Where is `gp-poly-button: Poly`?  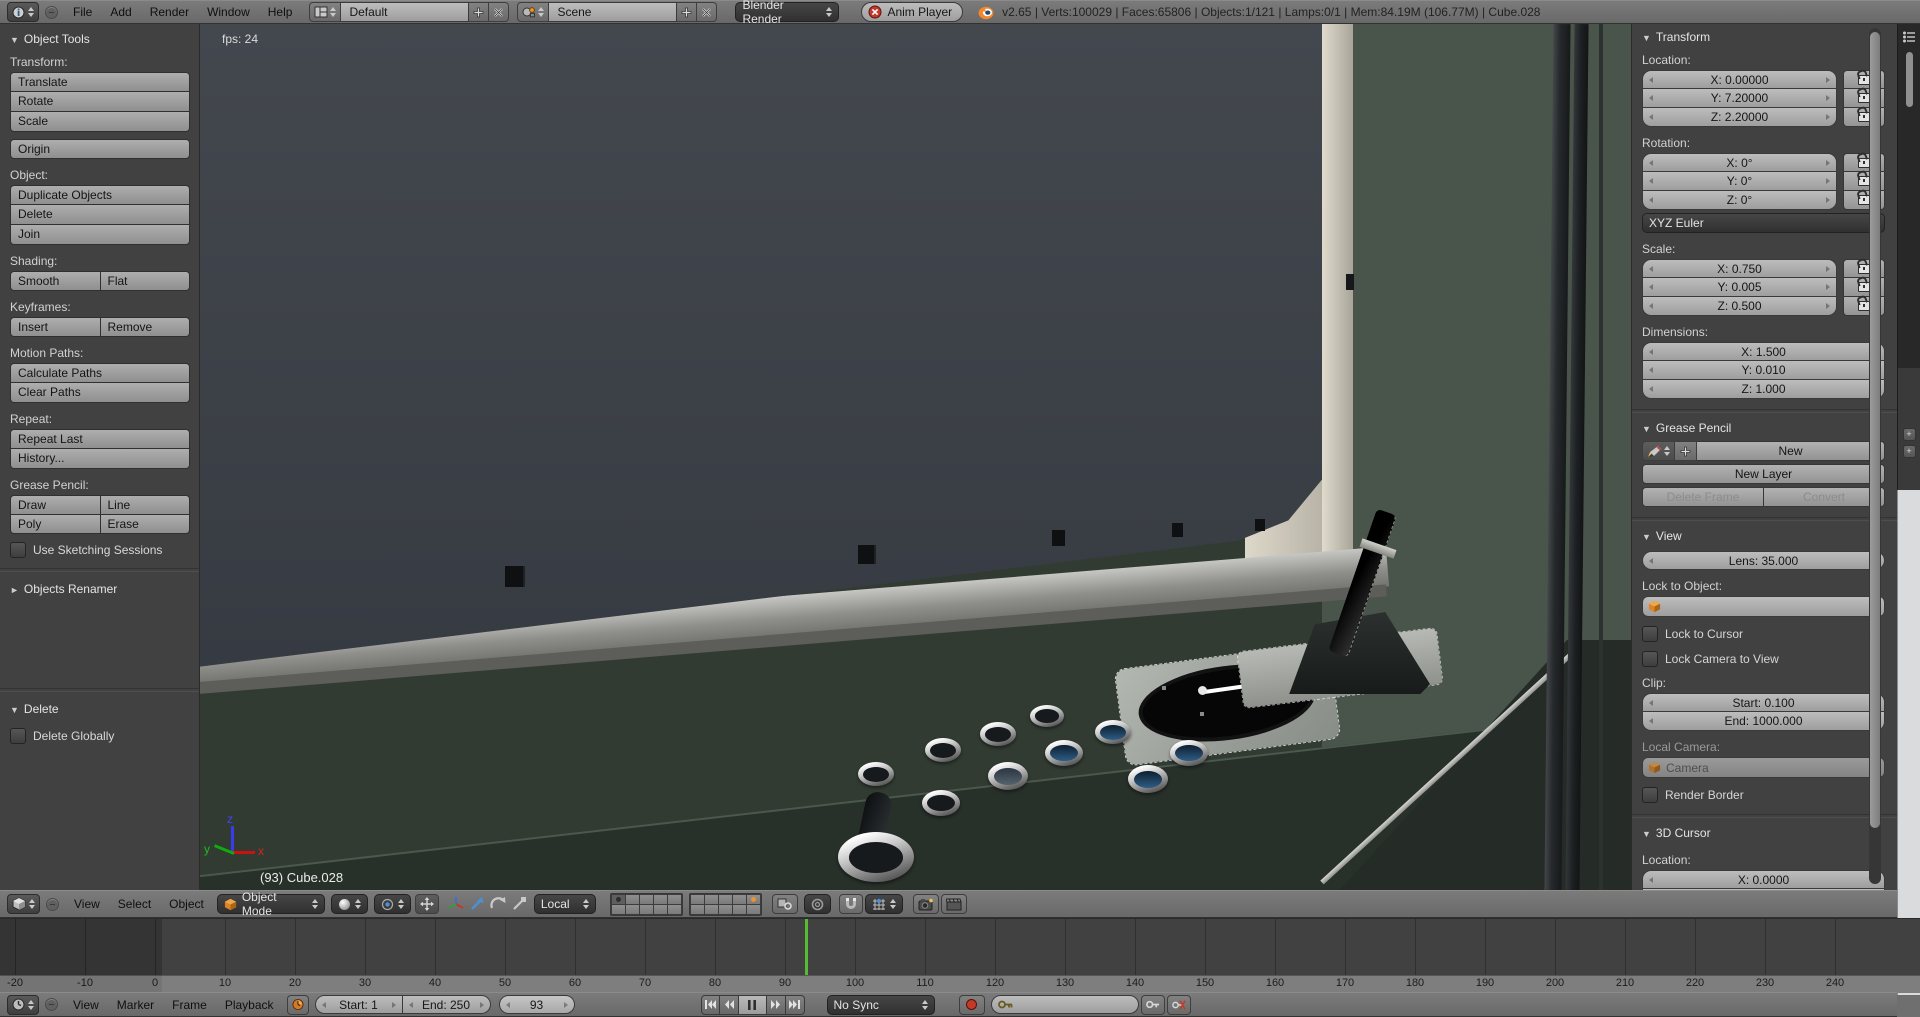
gp-poly-button: Poly is located at coordinates (55, 524).